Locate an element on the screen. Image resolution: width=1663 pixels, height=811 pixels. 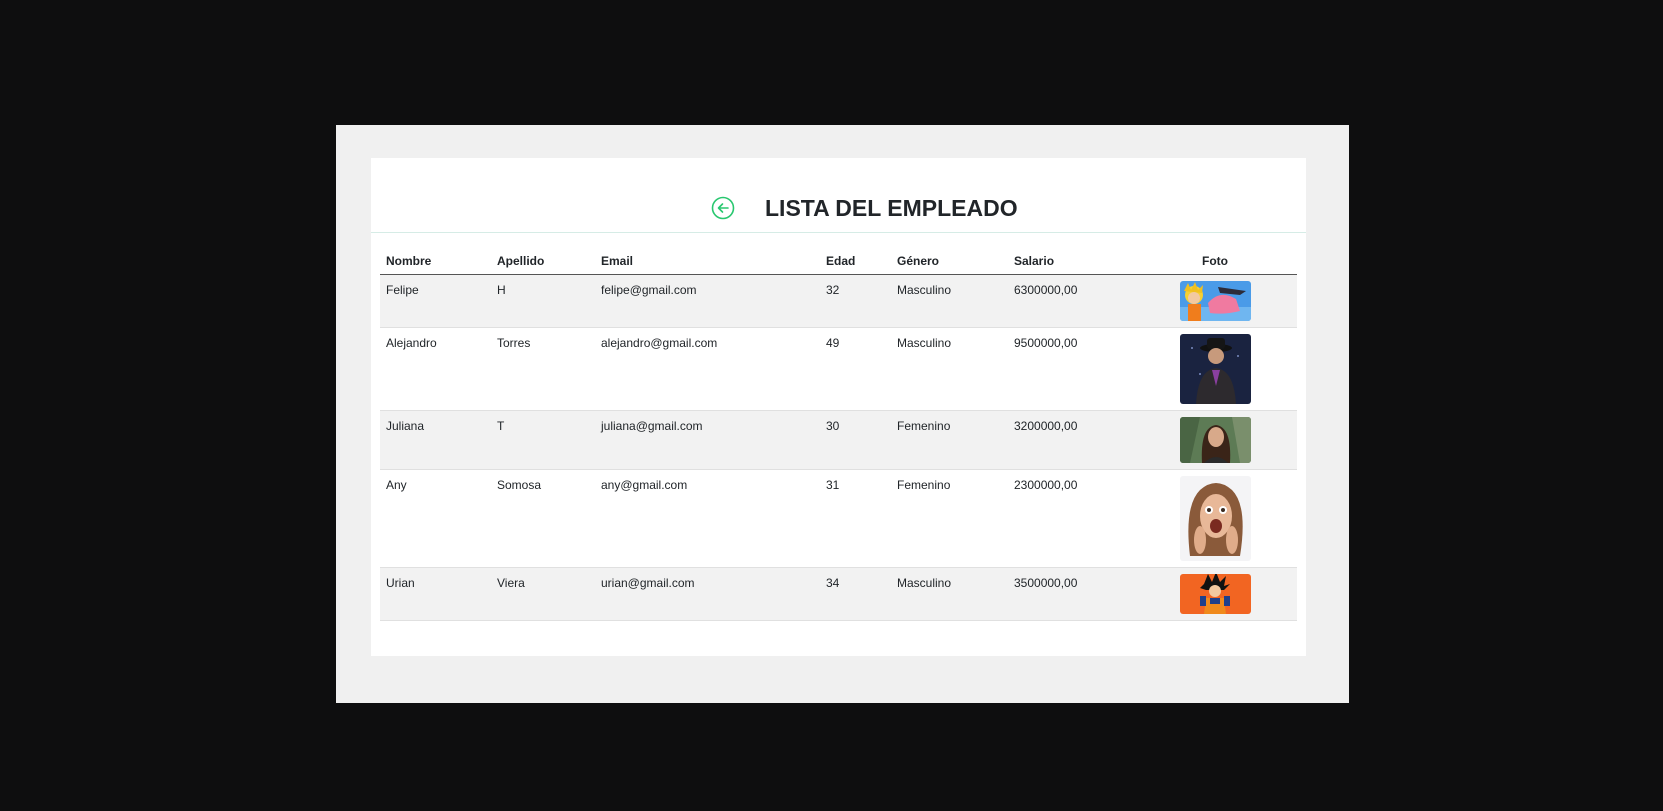
woman-portrait-photo is located at coordinates (1215, 440).